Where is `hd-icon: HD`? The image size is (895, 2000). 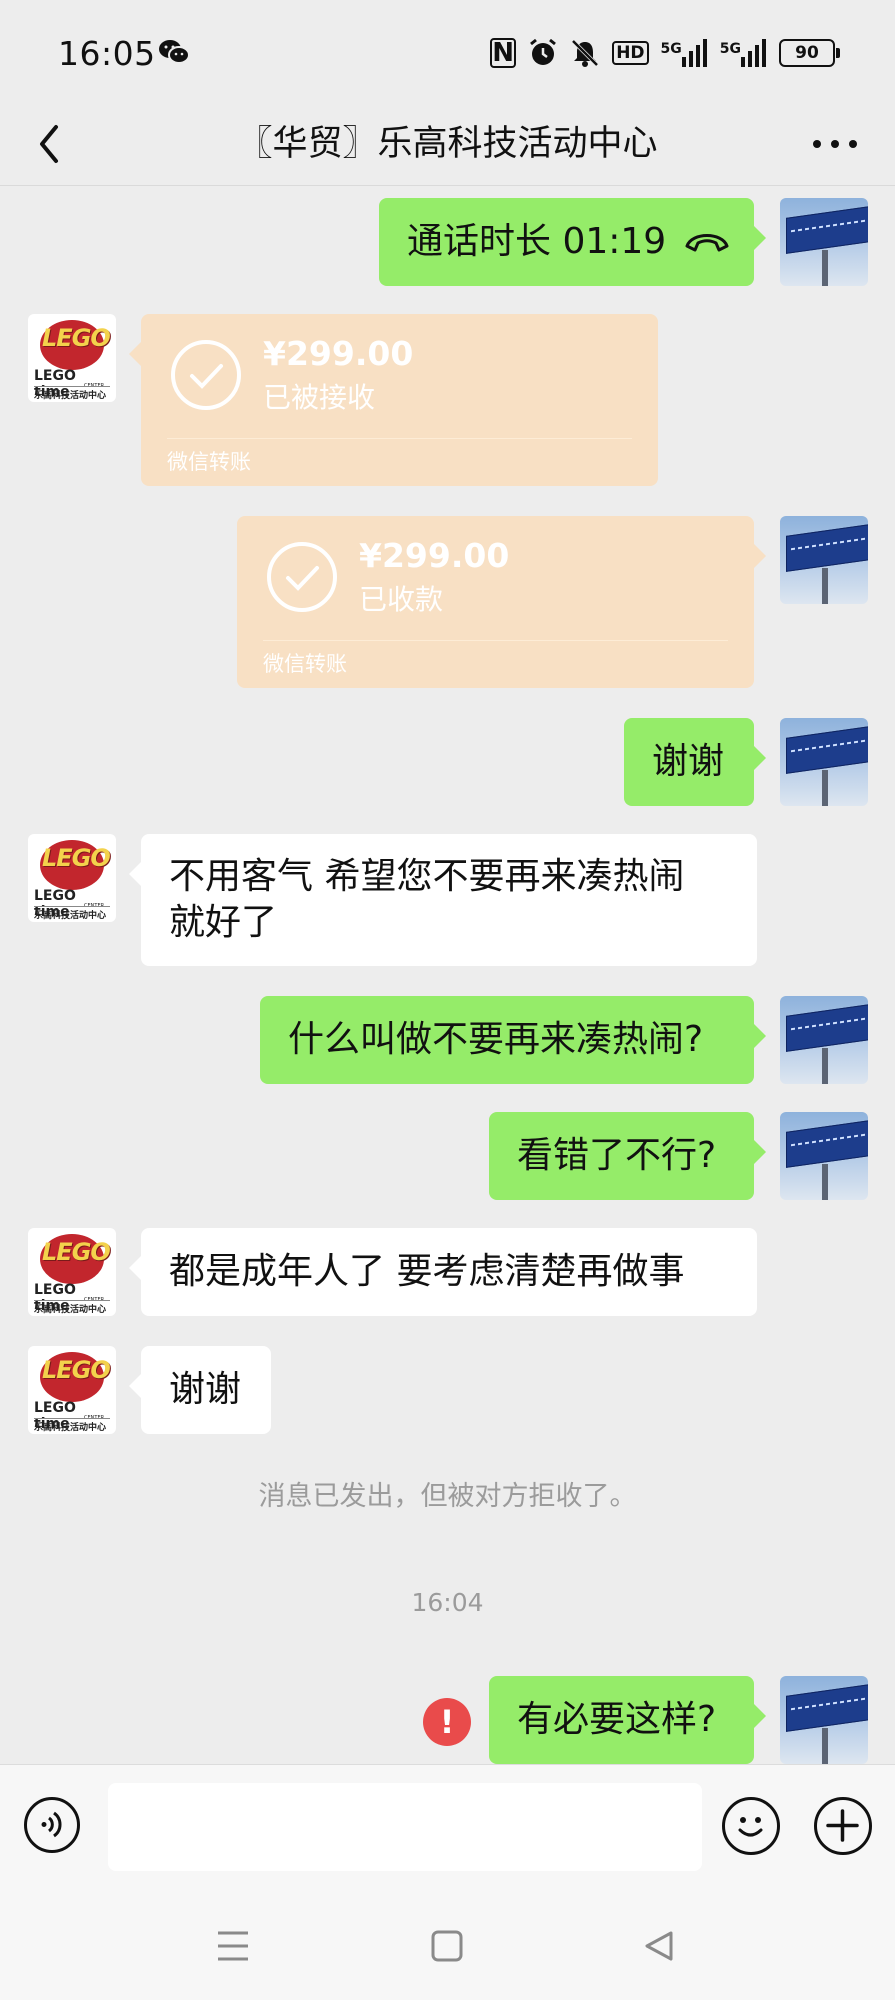 hd-icon: HD is located at coordinates (630, 53).